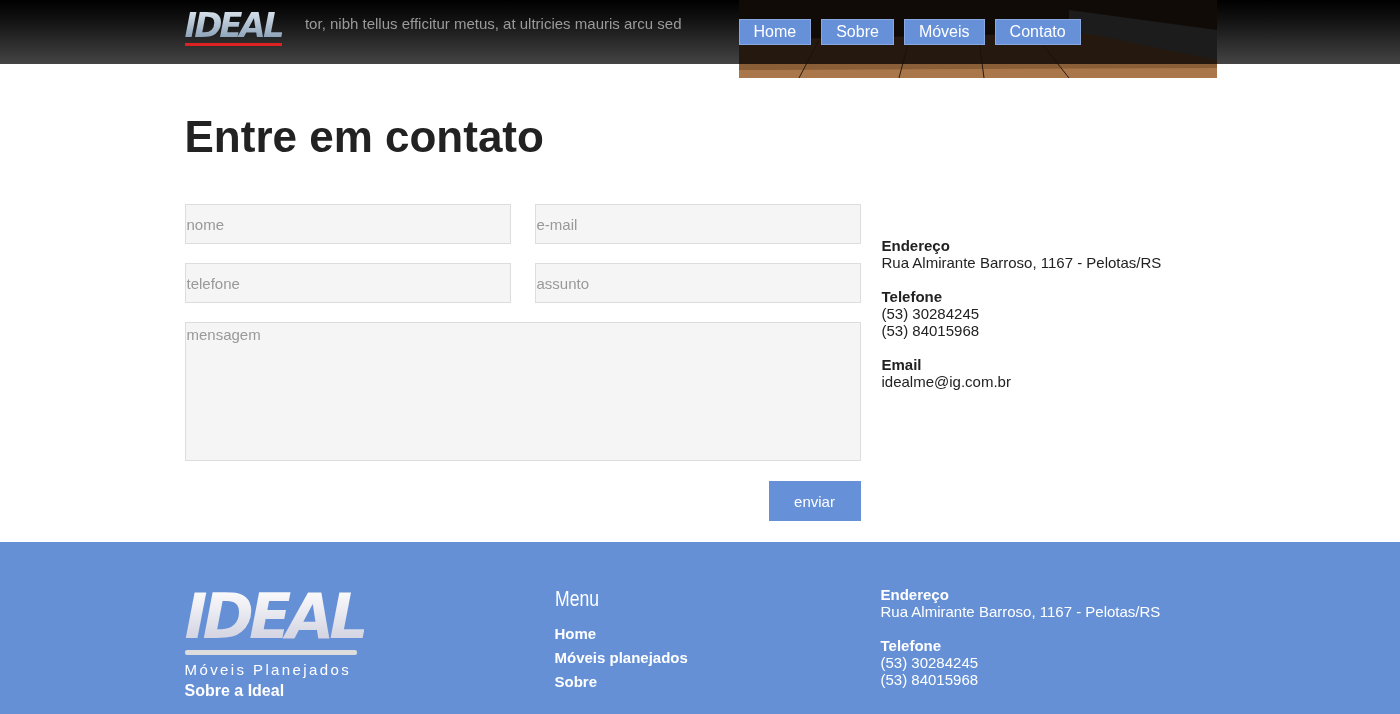 This screenshot has height=714, width=1400. What do you see at coordinates (575, 682) in the screenshot?
I see `footer-link: Sobre` at bounding box center [575, 682].